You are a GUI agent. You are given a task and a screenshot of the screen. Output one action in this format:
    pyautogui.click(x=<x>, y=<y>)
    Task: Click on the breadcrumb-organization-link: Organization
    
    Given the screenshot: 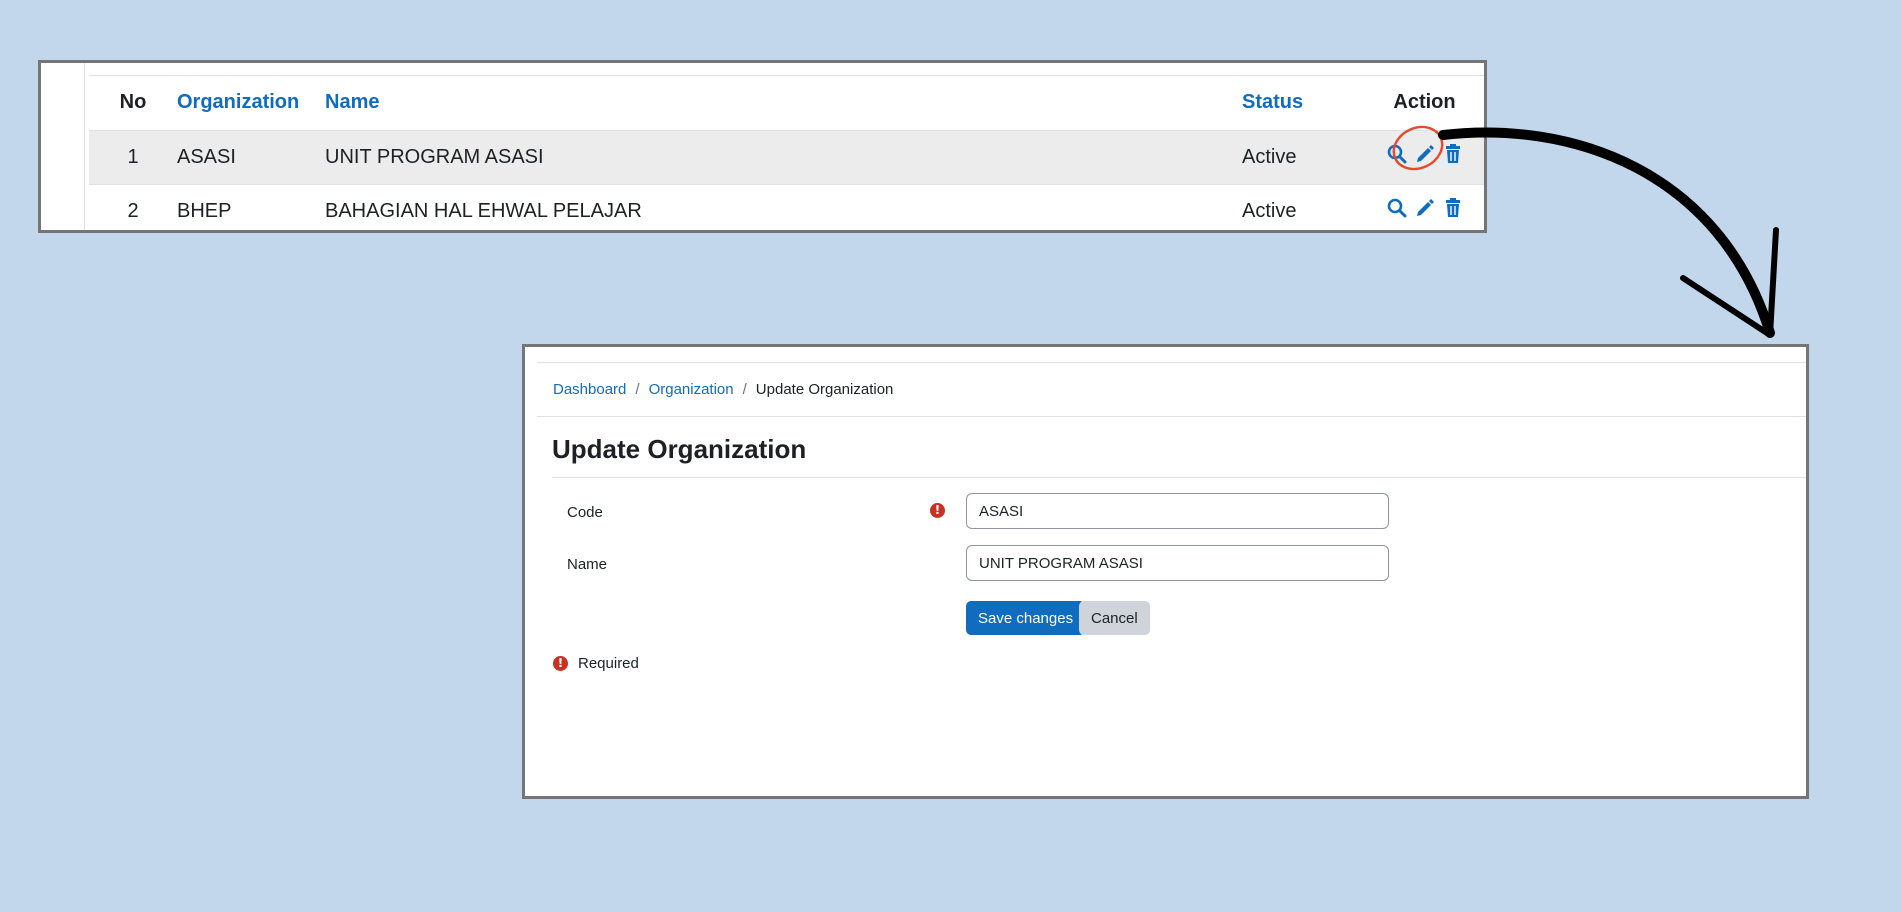 What is the action you would take?
    pyautogui.click(x=691, y=389)
    